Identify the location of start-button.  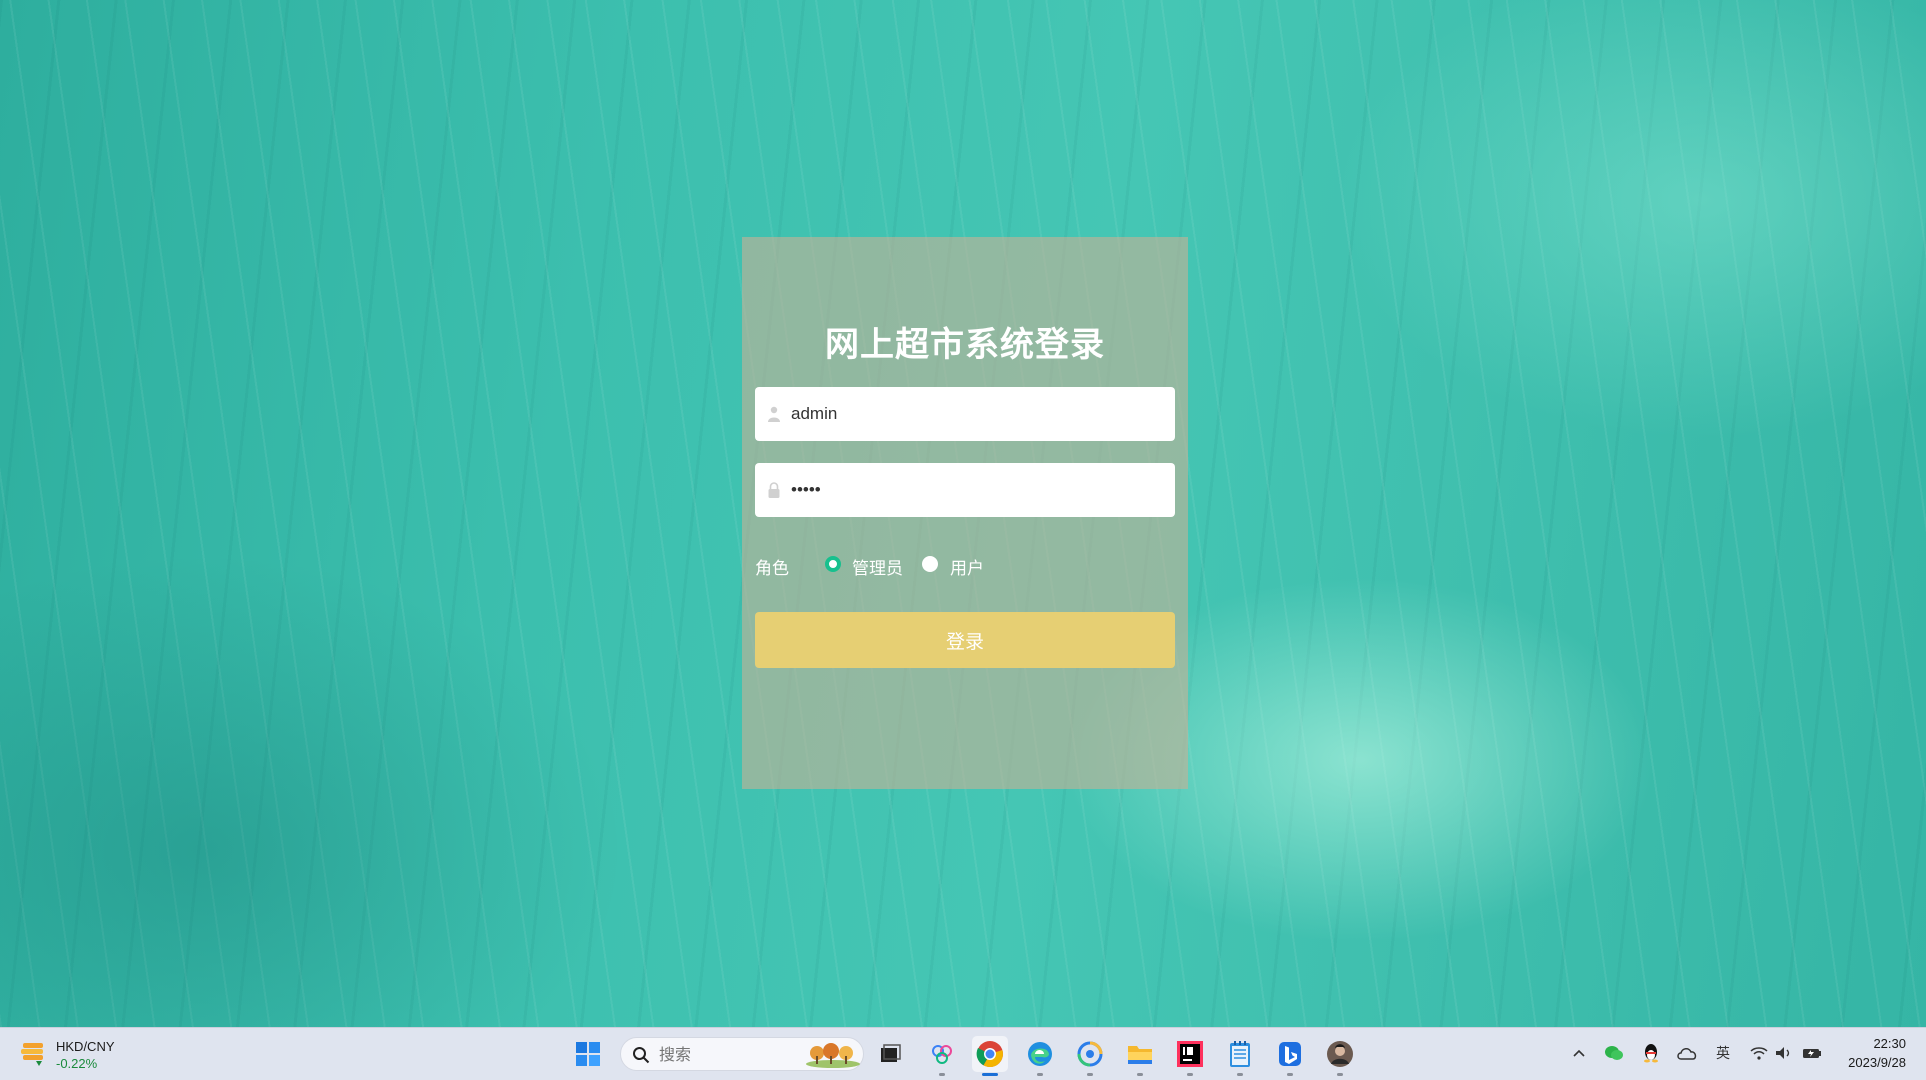
(588, 1054).